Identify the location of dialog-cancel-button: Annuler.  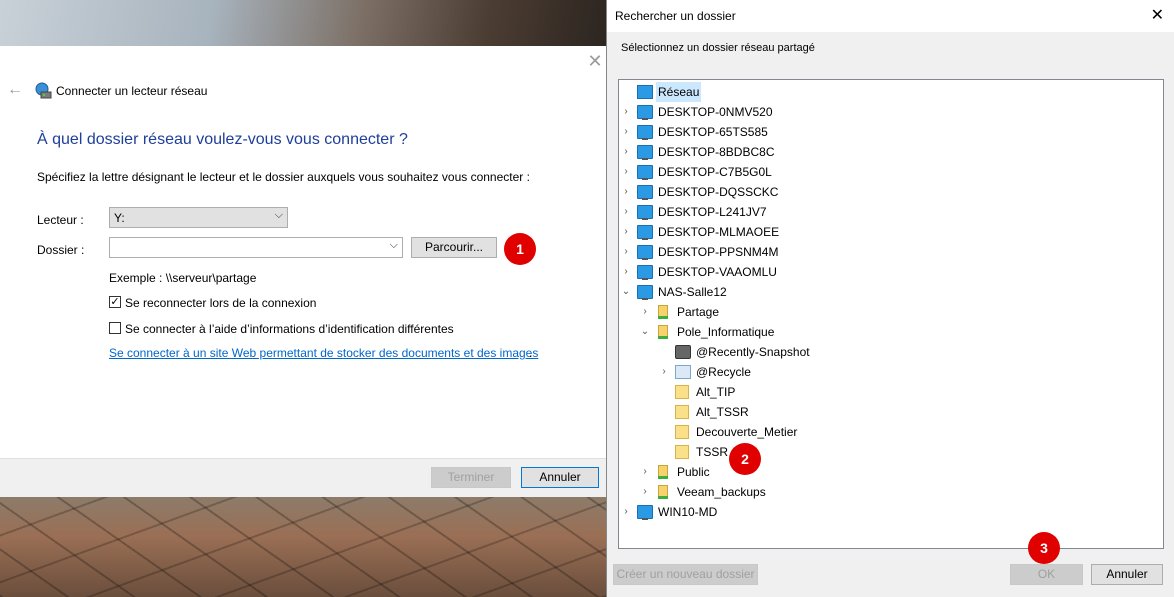
(1127, 574).